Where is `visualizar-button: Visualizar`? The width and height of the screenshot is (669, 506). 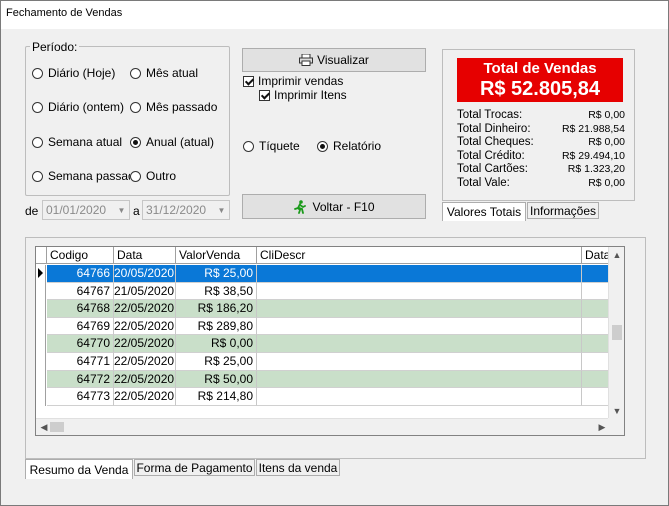
visualizar-button: Visualizar is located at coordinates (334, 60).